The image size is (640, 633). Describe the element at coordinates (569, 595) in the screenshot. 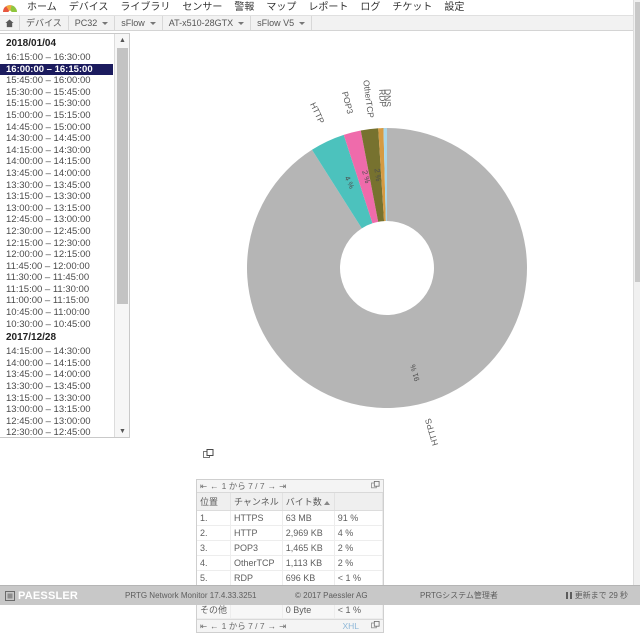

I see `pause-icon` at that location.